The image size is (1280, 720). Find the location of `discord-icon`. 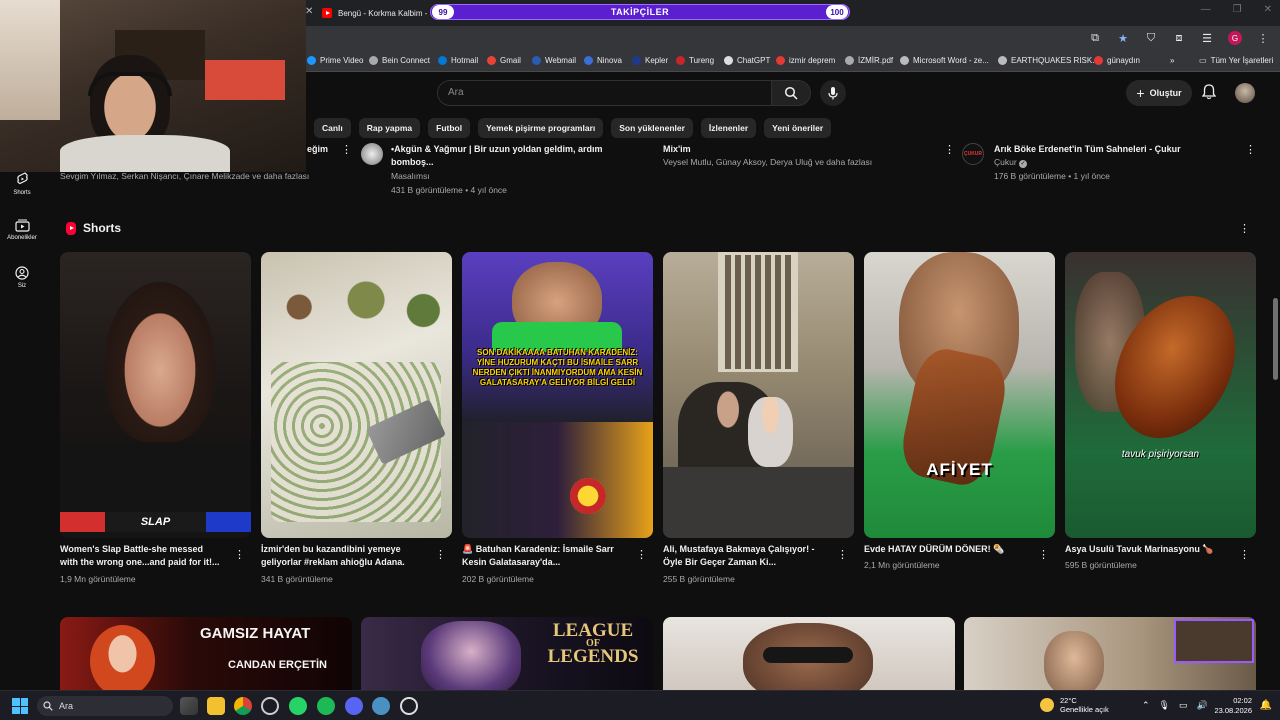

discord-icon is located at coordinates (354, 706).